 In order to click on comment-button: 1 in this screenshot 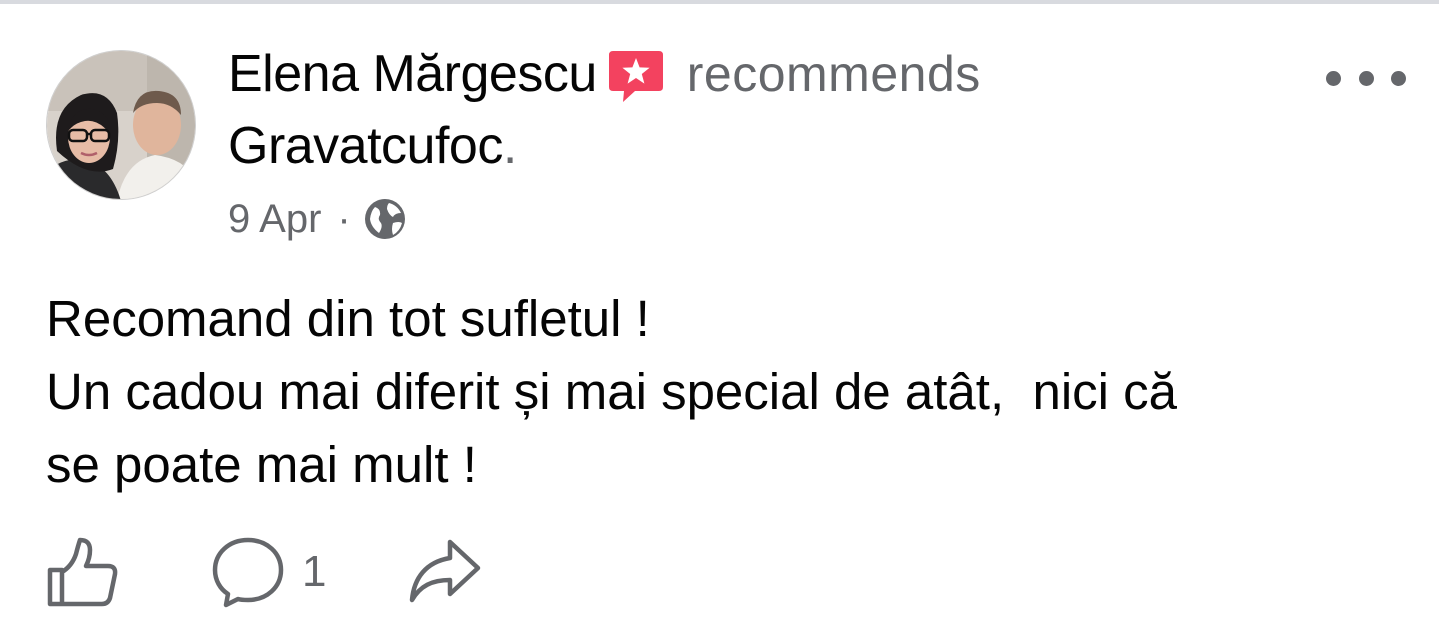, I will do `click(268, 572)`.